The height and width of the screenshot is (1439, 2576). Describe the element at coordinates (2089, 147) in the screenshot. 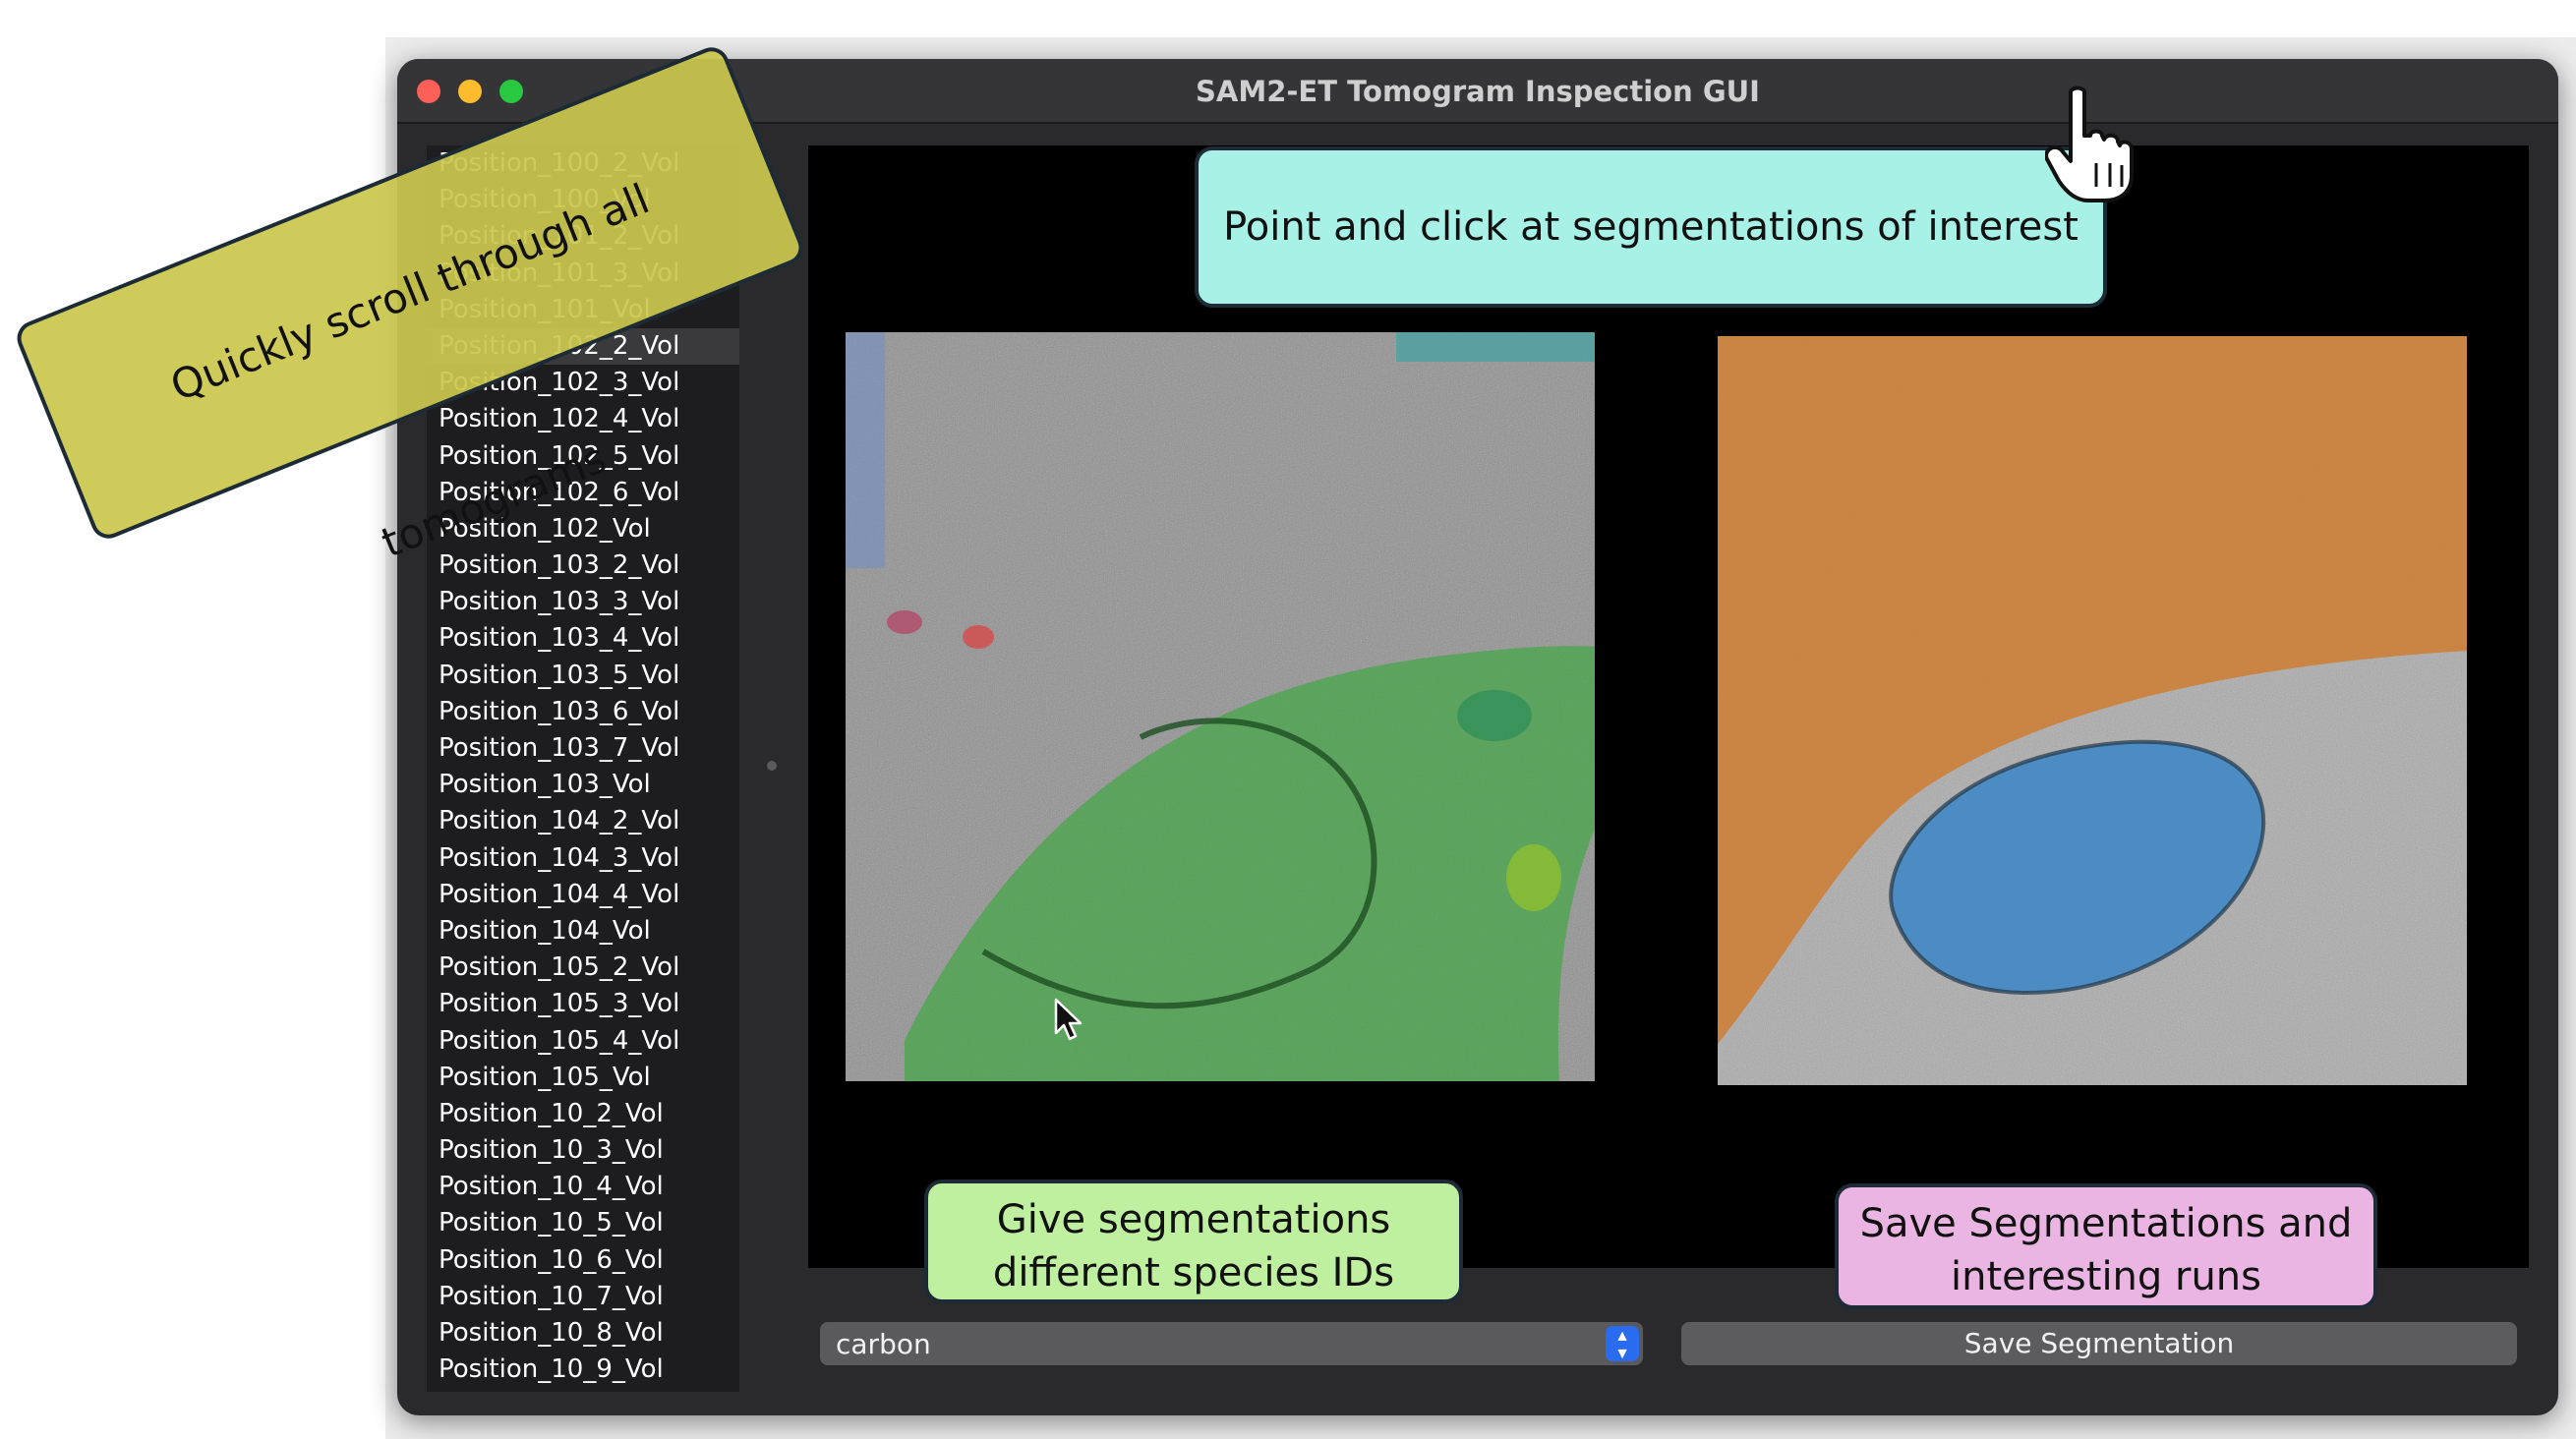

I see `hand-pointer-icon` at that location.